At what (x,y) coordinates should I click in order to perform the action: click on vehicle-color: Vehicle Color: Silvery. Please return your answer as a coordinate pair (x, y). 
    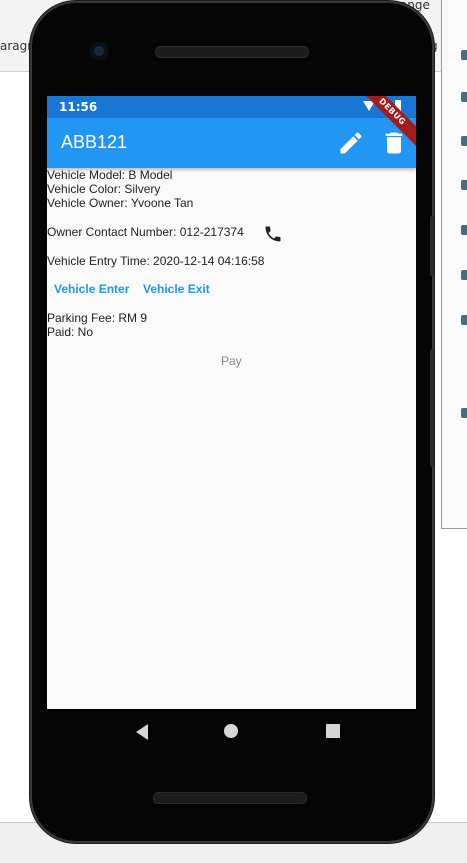
    Looking at the image, I should click on (104, 189).